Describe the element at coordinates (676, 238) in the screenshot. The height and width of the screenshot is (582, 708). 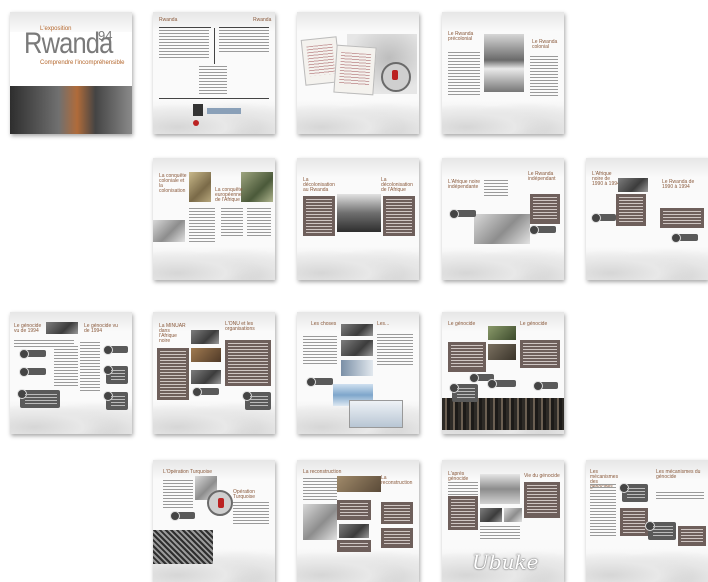
I see `search-icon` at that location.